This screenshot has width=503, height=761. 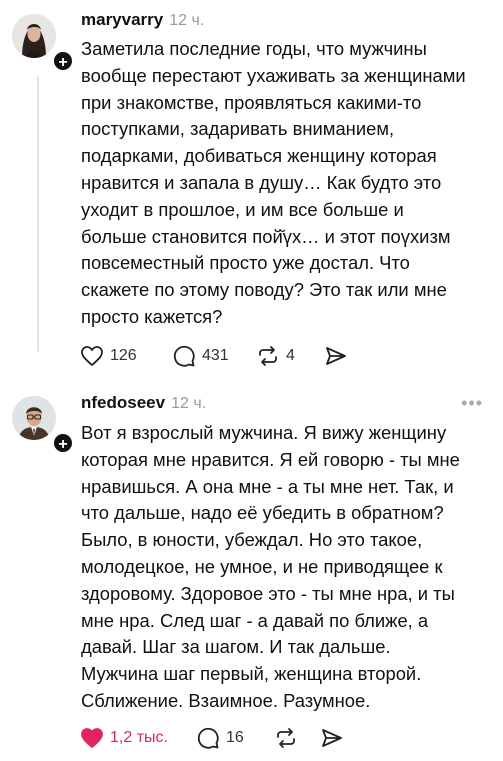 I want to click on avatar-nfedoseev: +, so click(x=43, y=425).